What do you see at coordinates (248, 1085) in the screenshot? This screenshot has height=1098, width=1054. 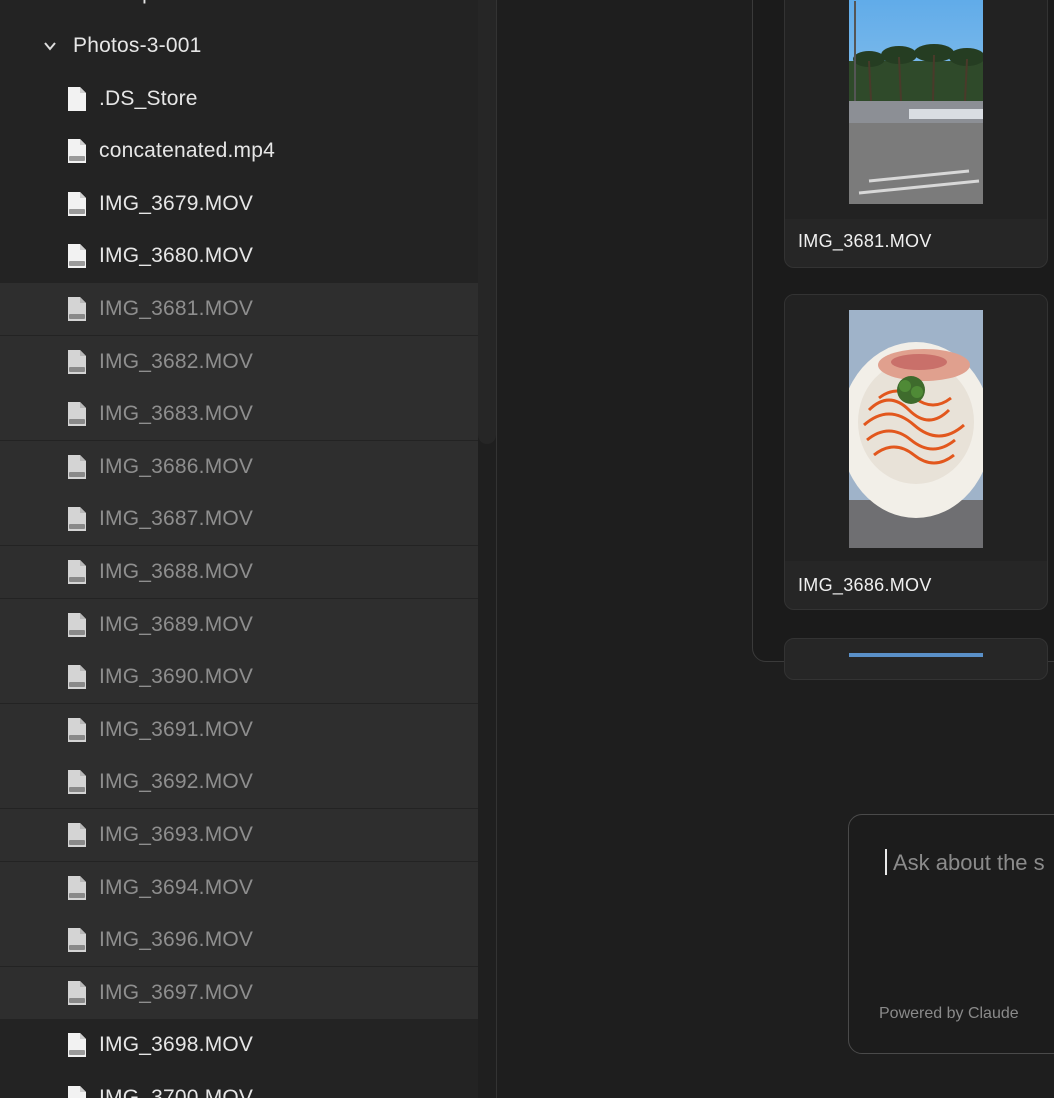 I see `tree-file-item: IMG_3700.MOV` at bounding box center [248, 1085].